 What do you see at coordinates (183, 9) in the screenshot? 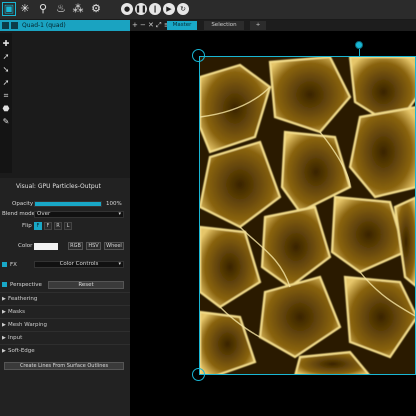
I see `reload-icon: ↻` at bounding box center [183, 9].